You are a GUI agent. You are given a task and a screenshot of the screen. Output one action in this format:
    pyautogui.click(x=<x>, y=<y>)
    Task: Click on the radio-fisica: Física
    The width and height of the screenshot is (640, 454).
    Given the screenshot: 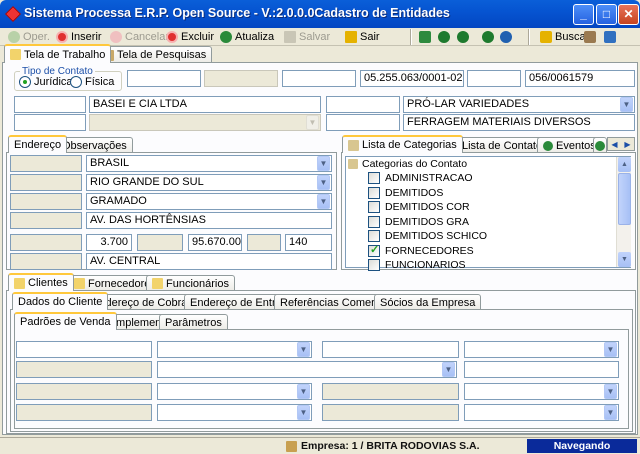 What is the action you would take?
    pyautogui.click(x=92, y=82)
    